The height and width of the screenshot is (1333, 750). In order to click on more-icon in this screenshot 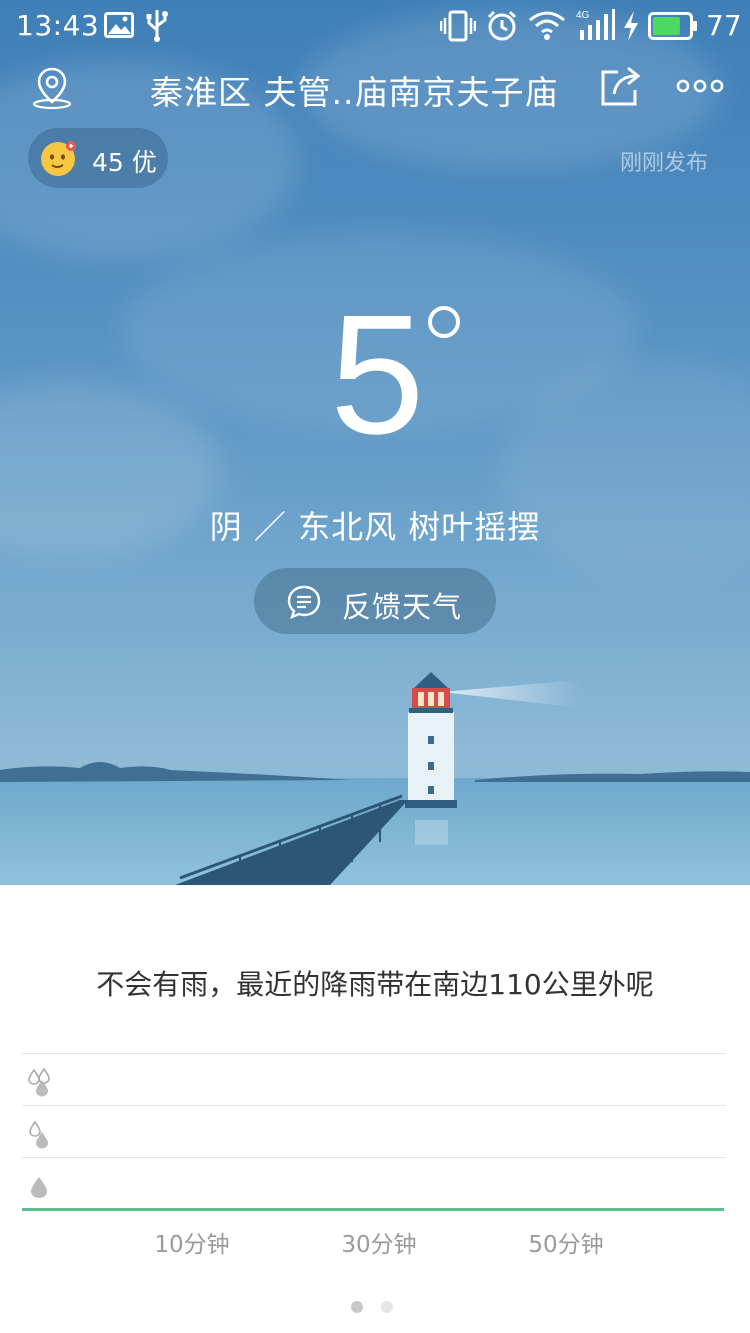, I will do `click(700, 86)`.